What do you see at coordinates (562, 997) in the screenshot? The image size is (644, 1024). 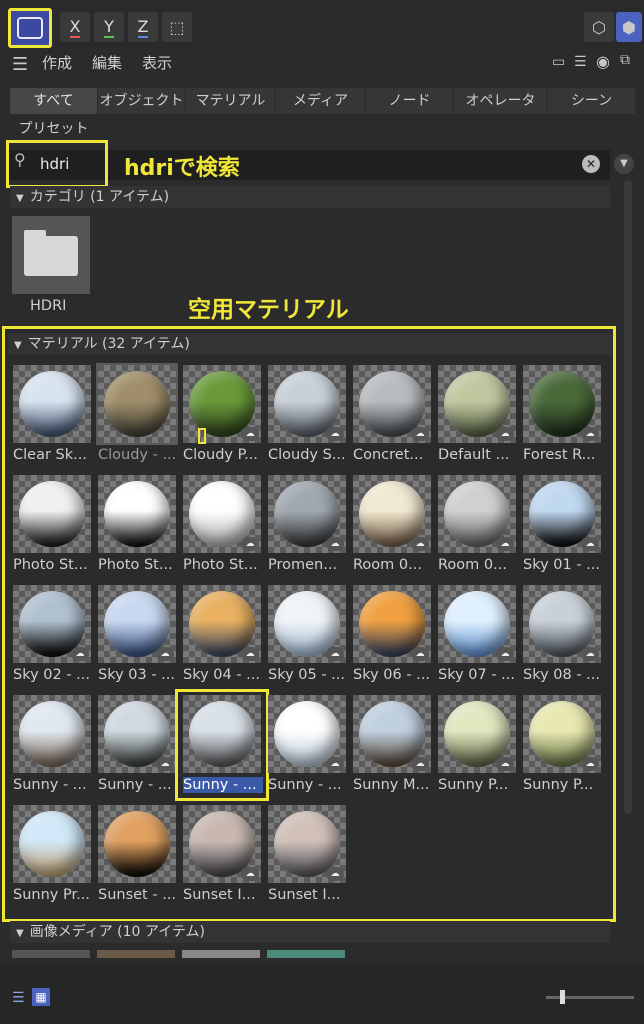 I see `slider-handle` at bounding box center [562, 997].